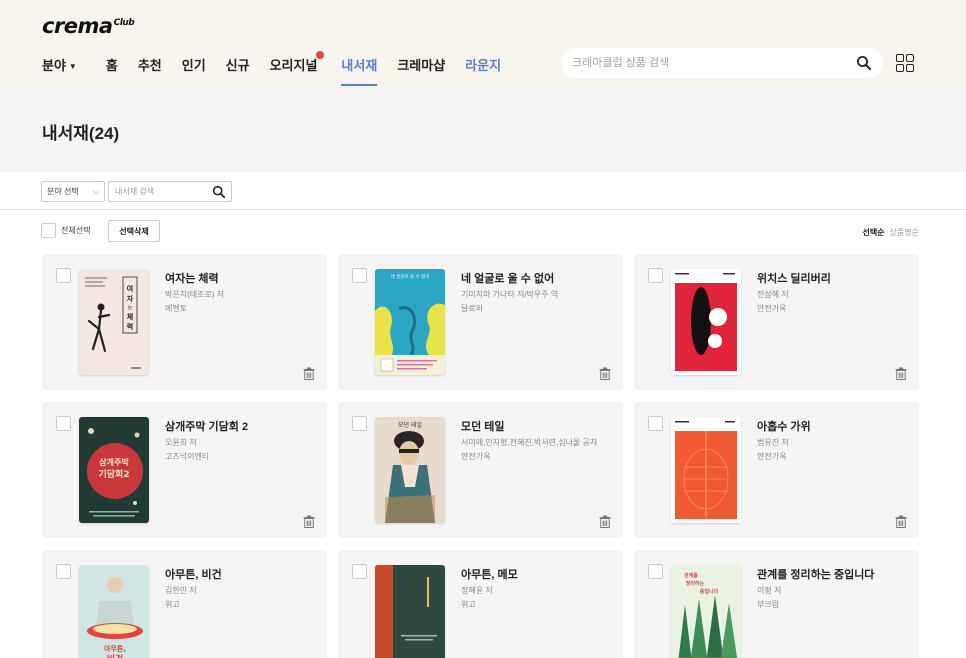  Describe the element at coordinates (184, 604) in the screenshot. I see `book-card: 아무튼, 비건 아무튼, 비건 김한민 저 위고` at that location.